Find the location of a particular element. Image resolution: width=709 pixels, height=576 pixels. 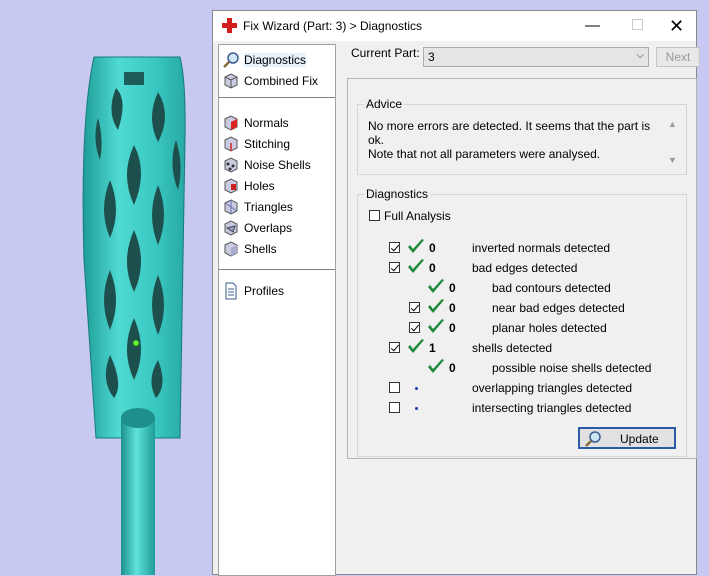

next-button: Next is located at coordinates (678, 57).